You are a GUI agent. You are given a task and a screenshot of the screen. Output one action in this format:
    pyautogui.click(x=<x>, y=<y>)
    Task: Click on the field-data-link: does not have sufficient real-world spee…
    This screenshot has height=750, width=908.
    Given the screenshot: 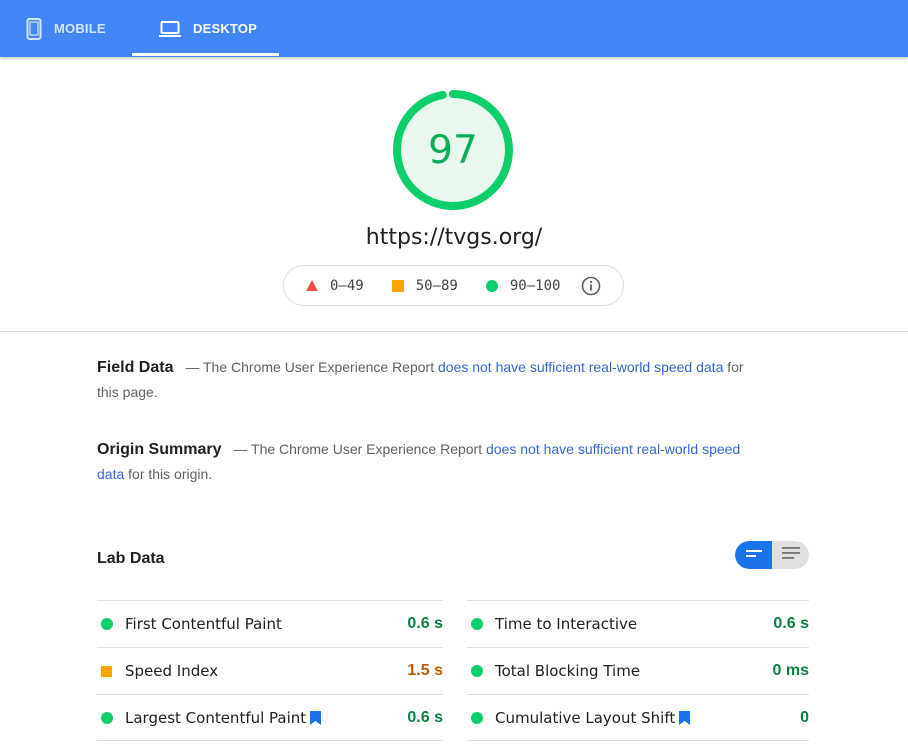 What is the action you would take?
    pyautogui.click(x=580, y=367)
    